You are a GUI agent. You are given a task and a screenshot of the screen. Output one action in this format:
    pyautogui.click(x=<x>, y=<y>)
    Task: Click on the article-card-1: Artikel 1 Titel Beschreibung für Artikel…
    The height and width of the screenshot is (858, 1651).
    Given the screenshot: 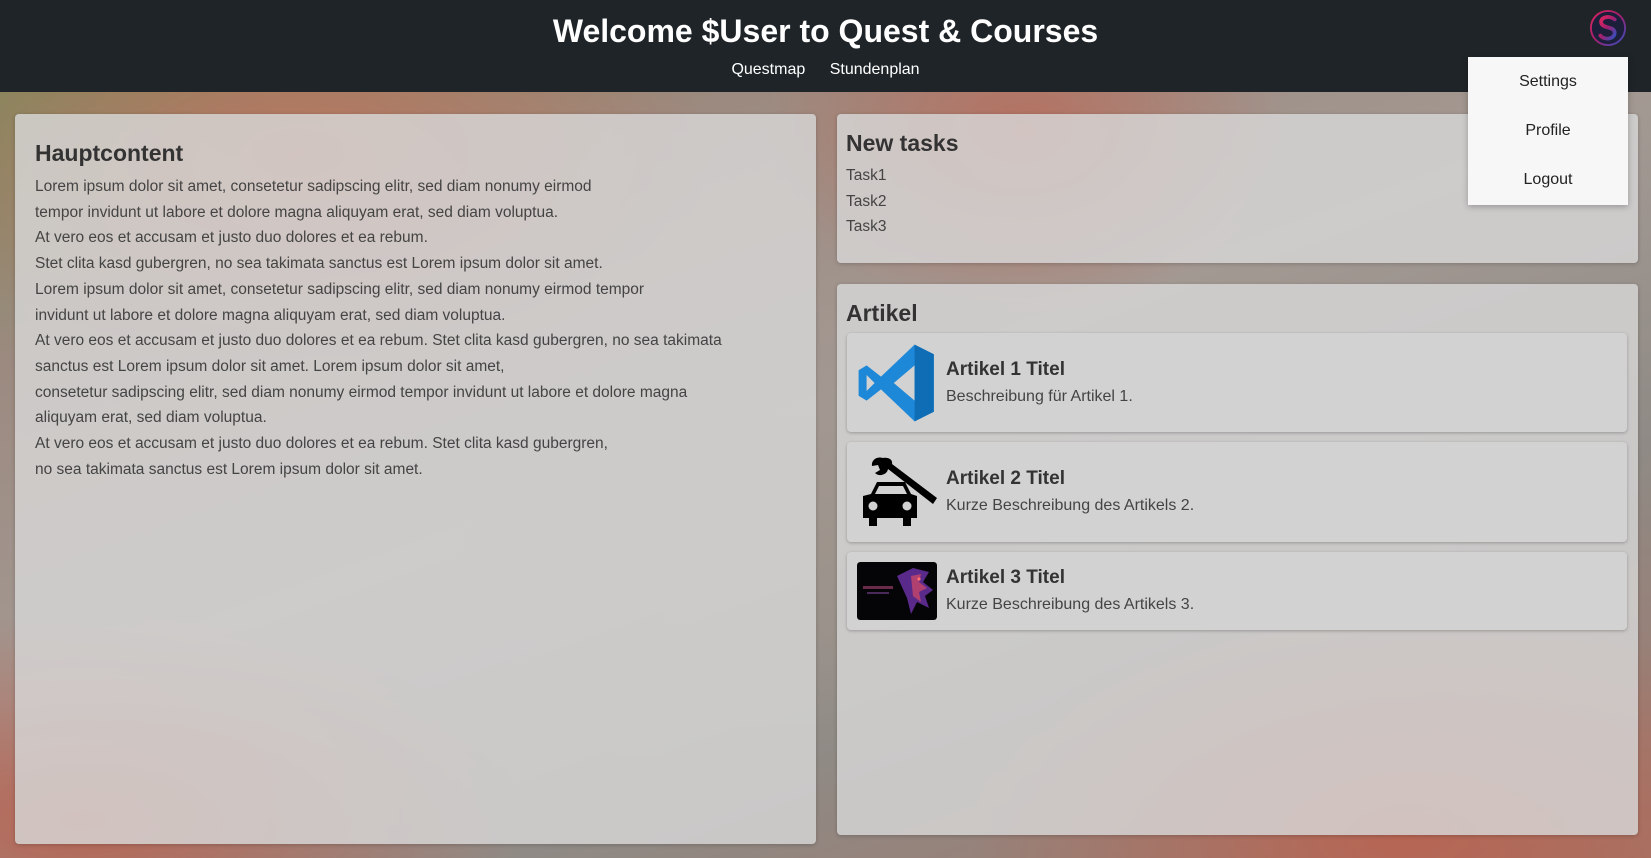 What is the action you would take?
    pyautogui.click(x=1237, y=382)
    